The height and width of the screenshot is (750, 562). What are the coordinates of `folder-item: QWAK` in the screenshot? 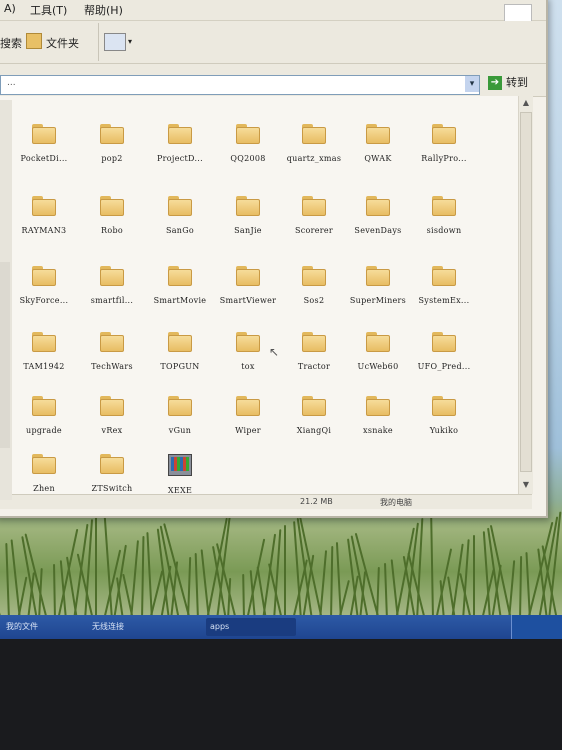 It's located at (378, 143).